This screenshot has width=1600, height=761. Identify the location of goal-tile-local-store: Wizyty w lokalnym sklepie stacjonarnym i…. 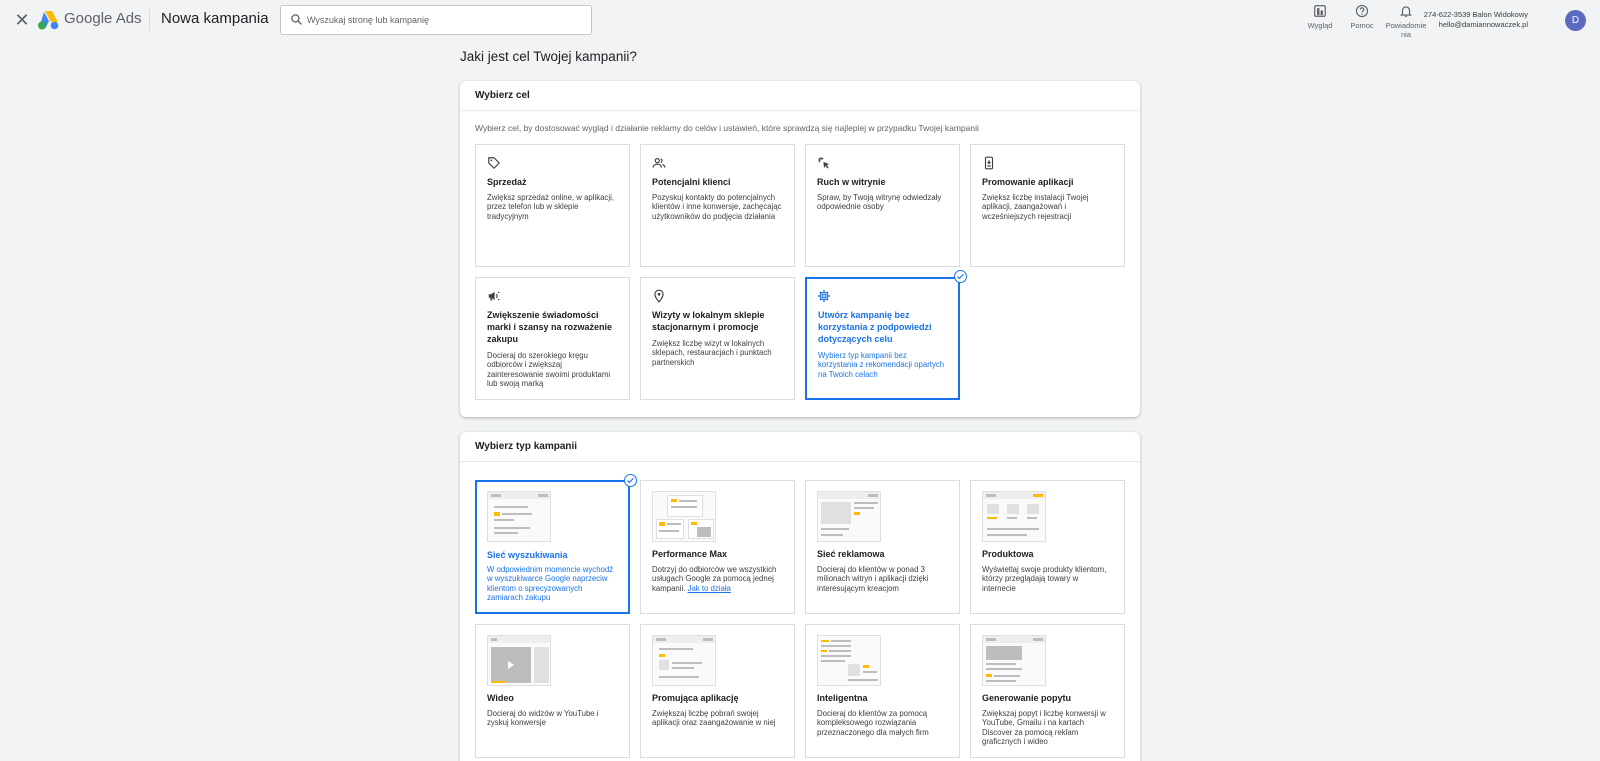
(717, 338).